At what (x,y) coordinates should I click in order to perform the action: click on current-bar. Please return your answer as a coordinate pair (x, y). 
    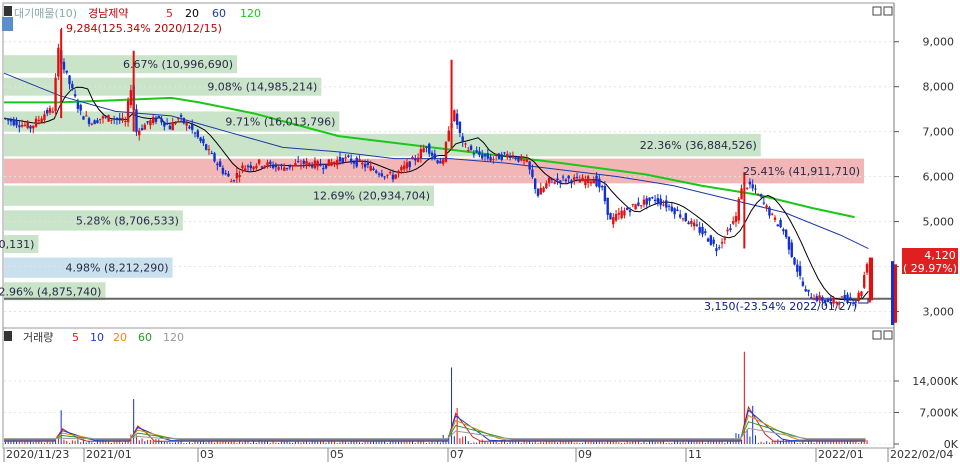
    Looking at the image, I should click on (892, 293).